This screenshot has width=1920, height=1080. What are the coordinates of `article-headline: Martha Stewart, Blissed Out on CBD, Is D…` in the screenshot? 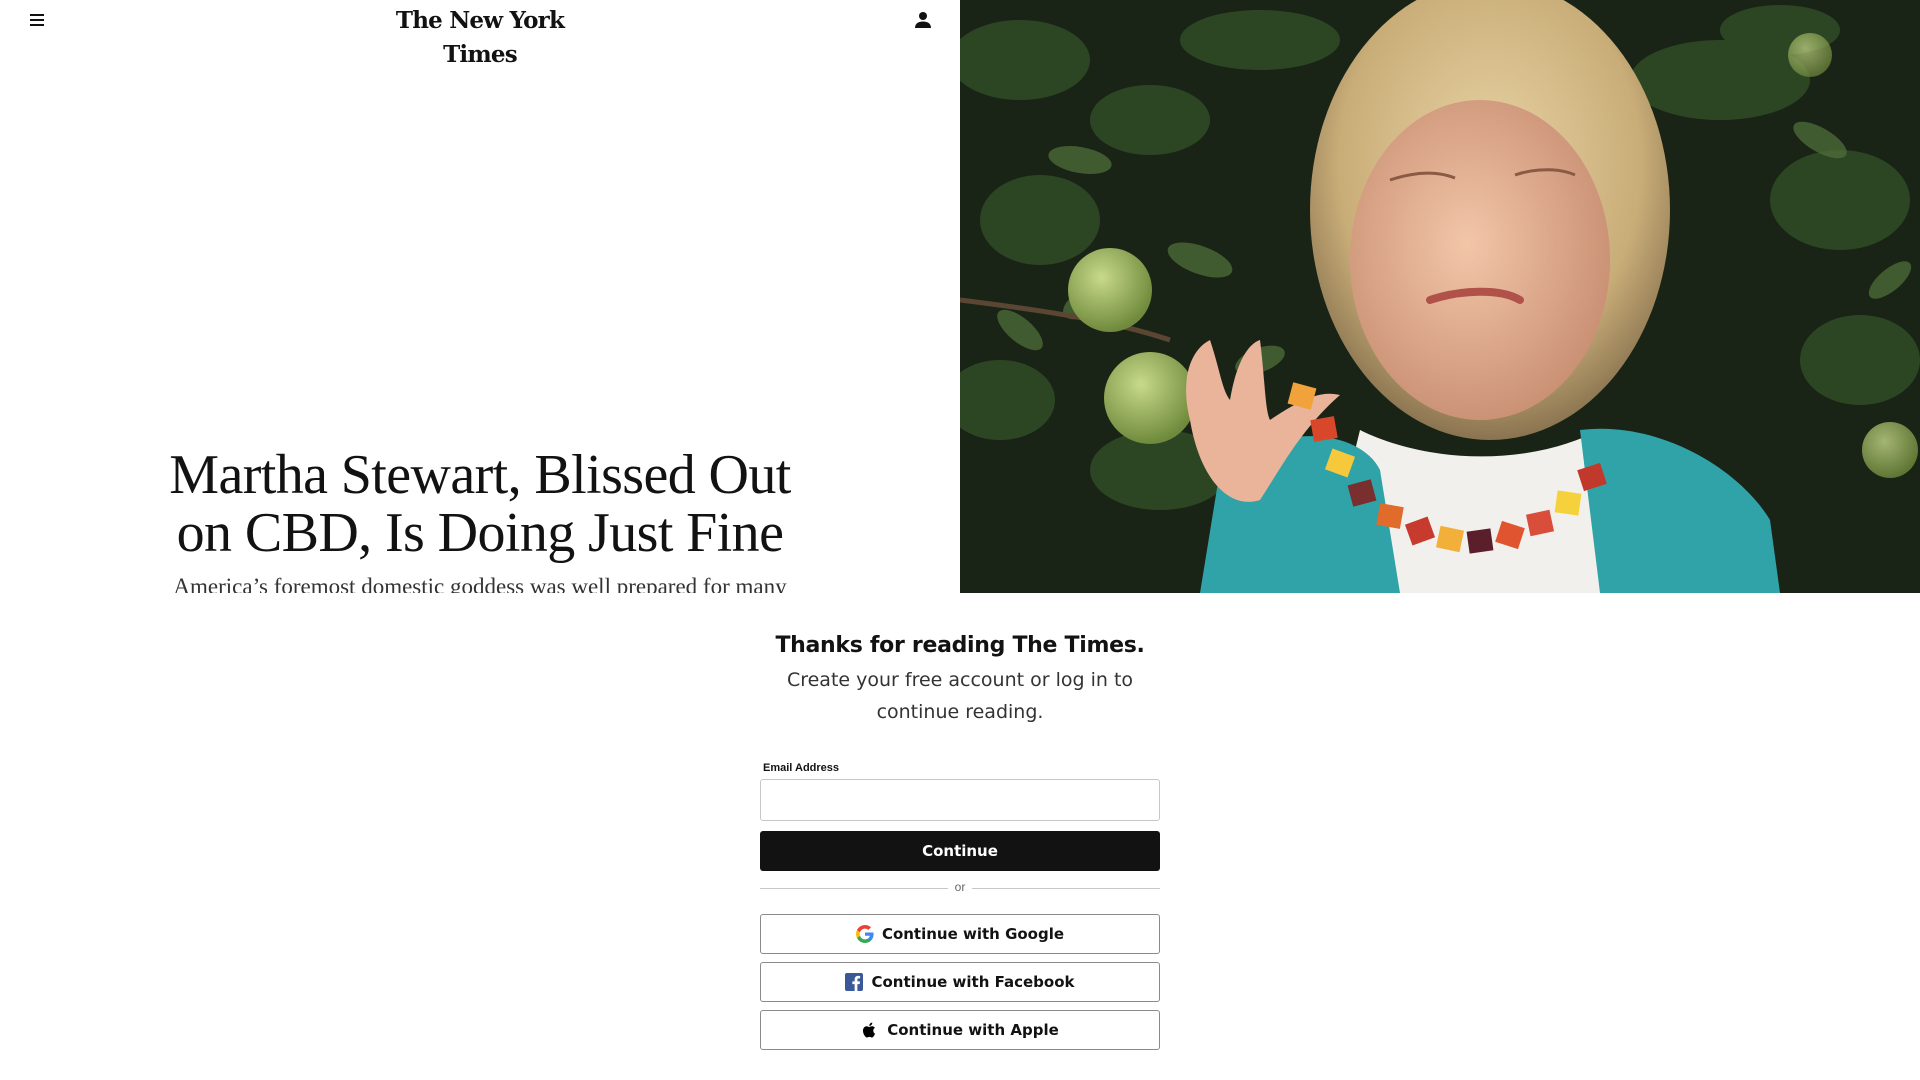 It's located at (480, 504).